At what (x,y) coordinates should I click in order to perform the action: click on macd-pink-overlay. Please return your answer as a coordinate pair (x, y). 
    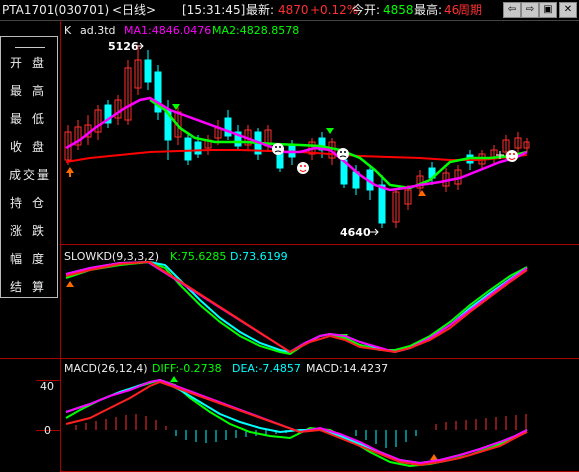
    Looking at the image, I should click on (296, 421).